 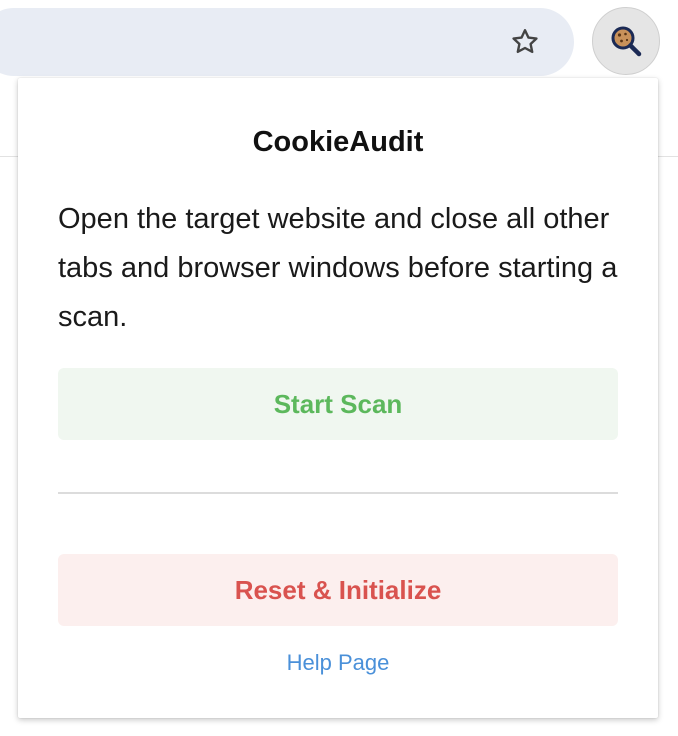 I want to click on address-bar, so click(x=287, y=42).